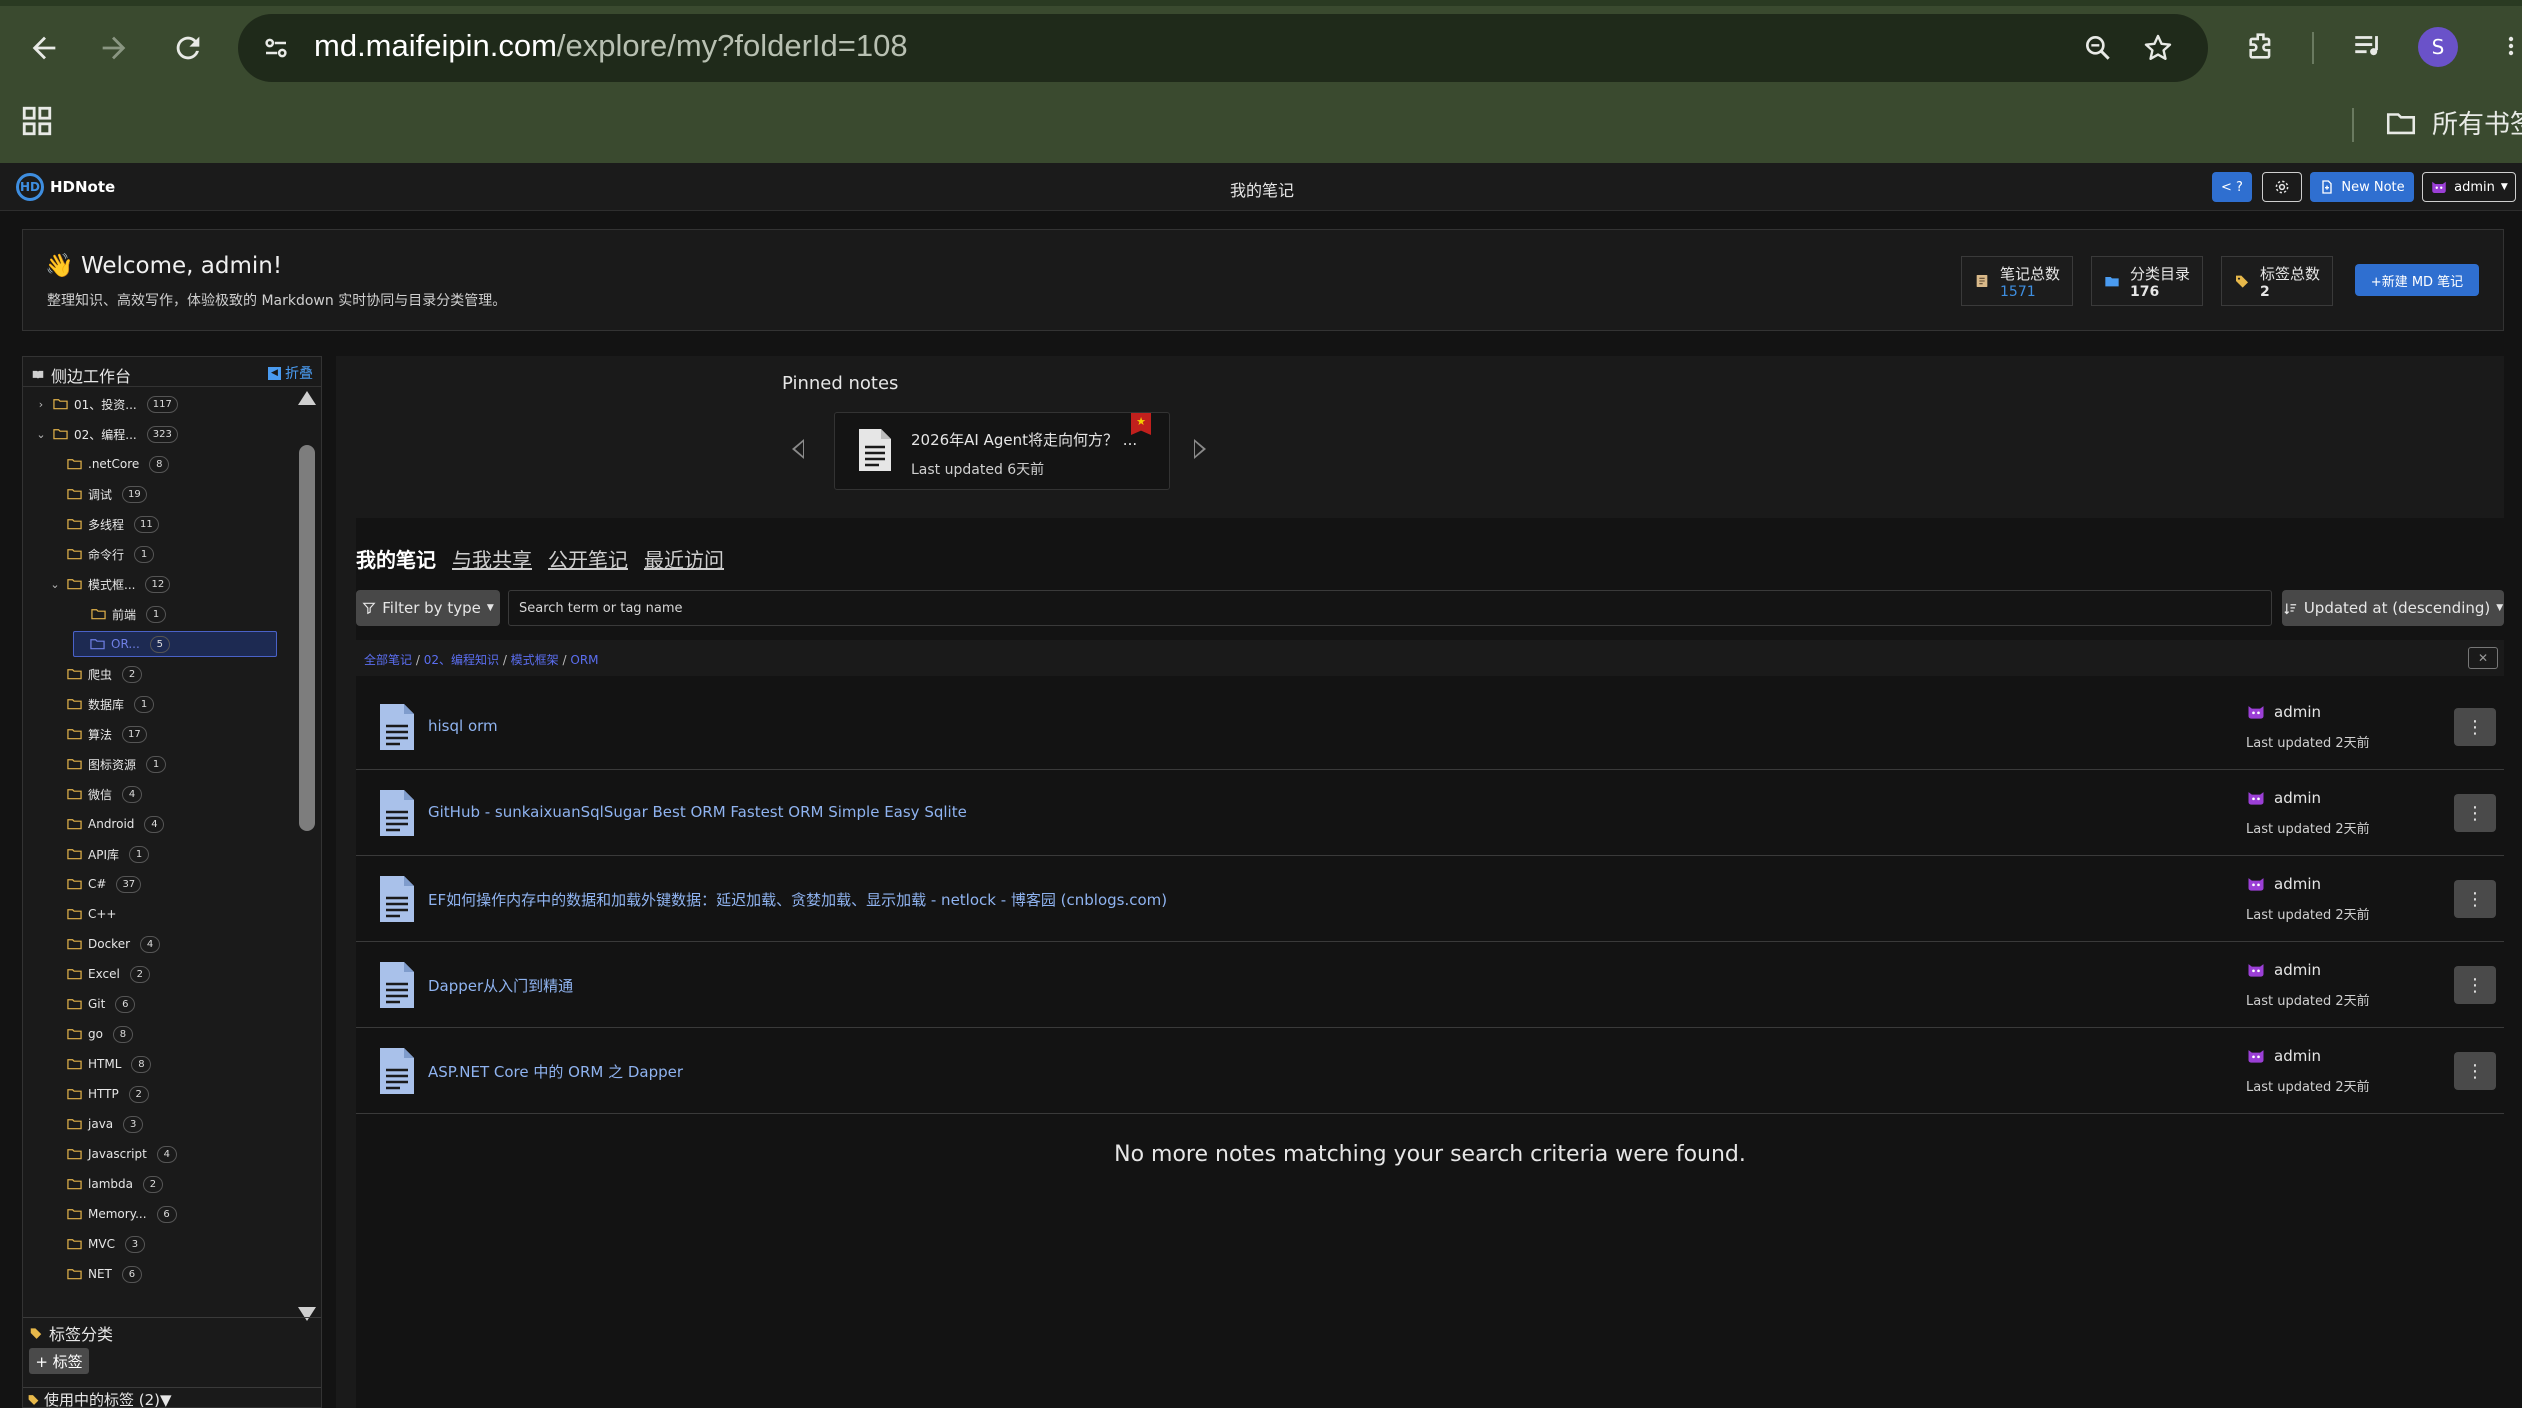 This screenshot has width=2522, height=1408. Describe the element at coordinates (396, 558) in the screenshot. I see `tab-my-notes: 我的笔记` at that location.